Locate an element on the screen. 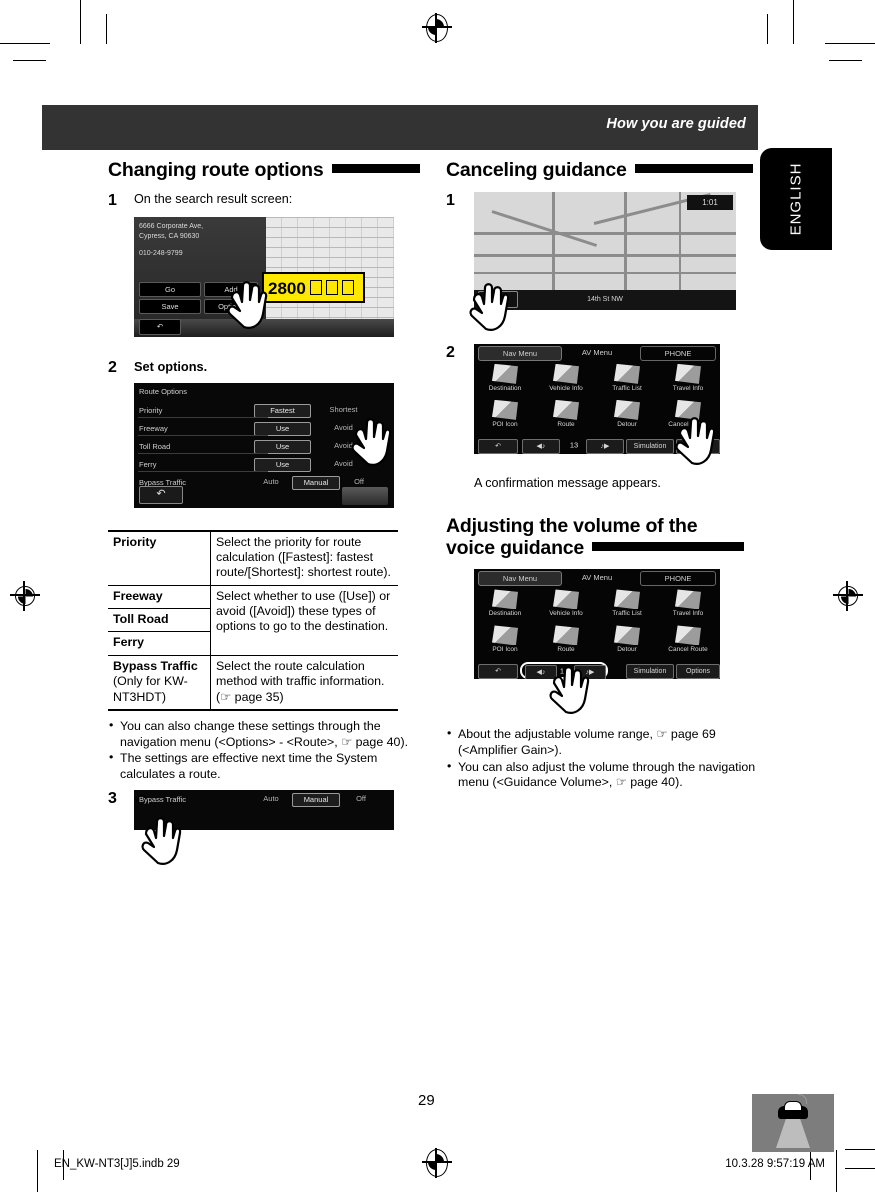  route-opt-shortest: Shortest is located at coordinates (343, 410).